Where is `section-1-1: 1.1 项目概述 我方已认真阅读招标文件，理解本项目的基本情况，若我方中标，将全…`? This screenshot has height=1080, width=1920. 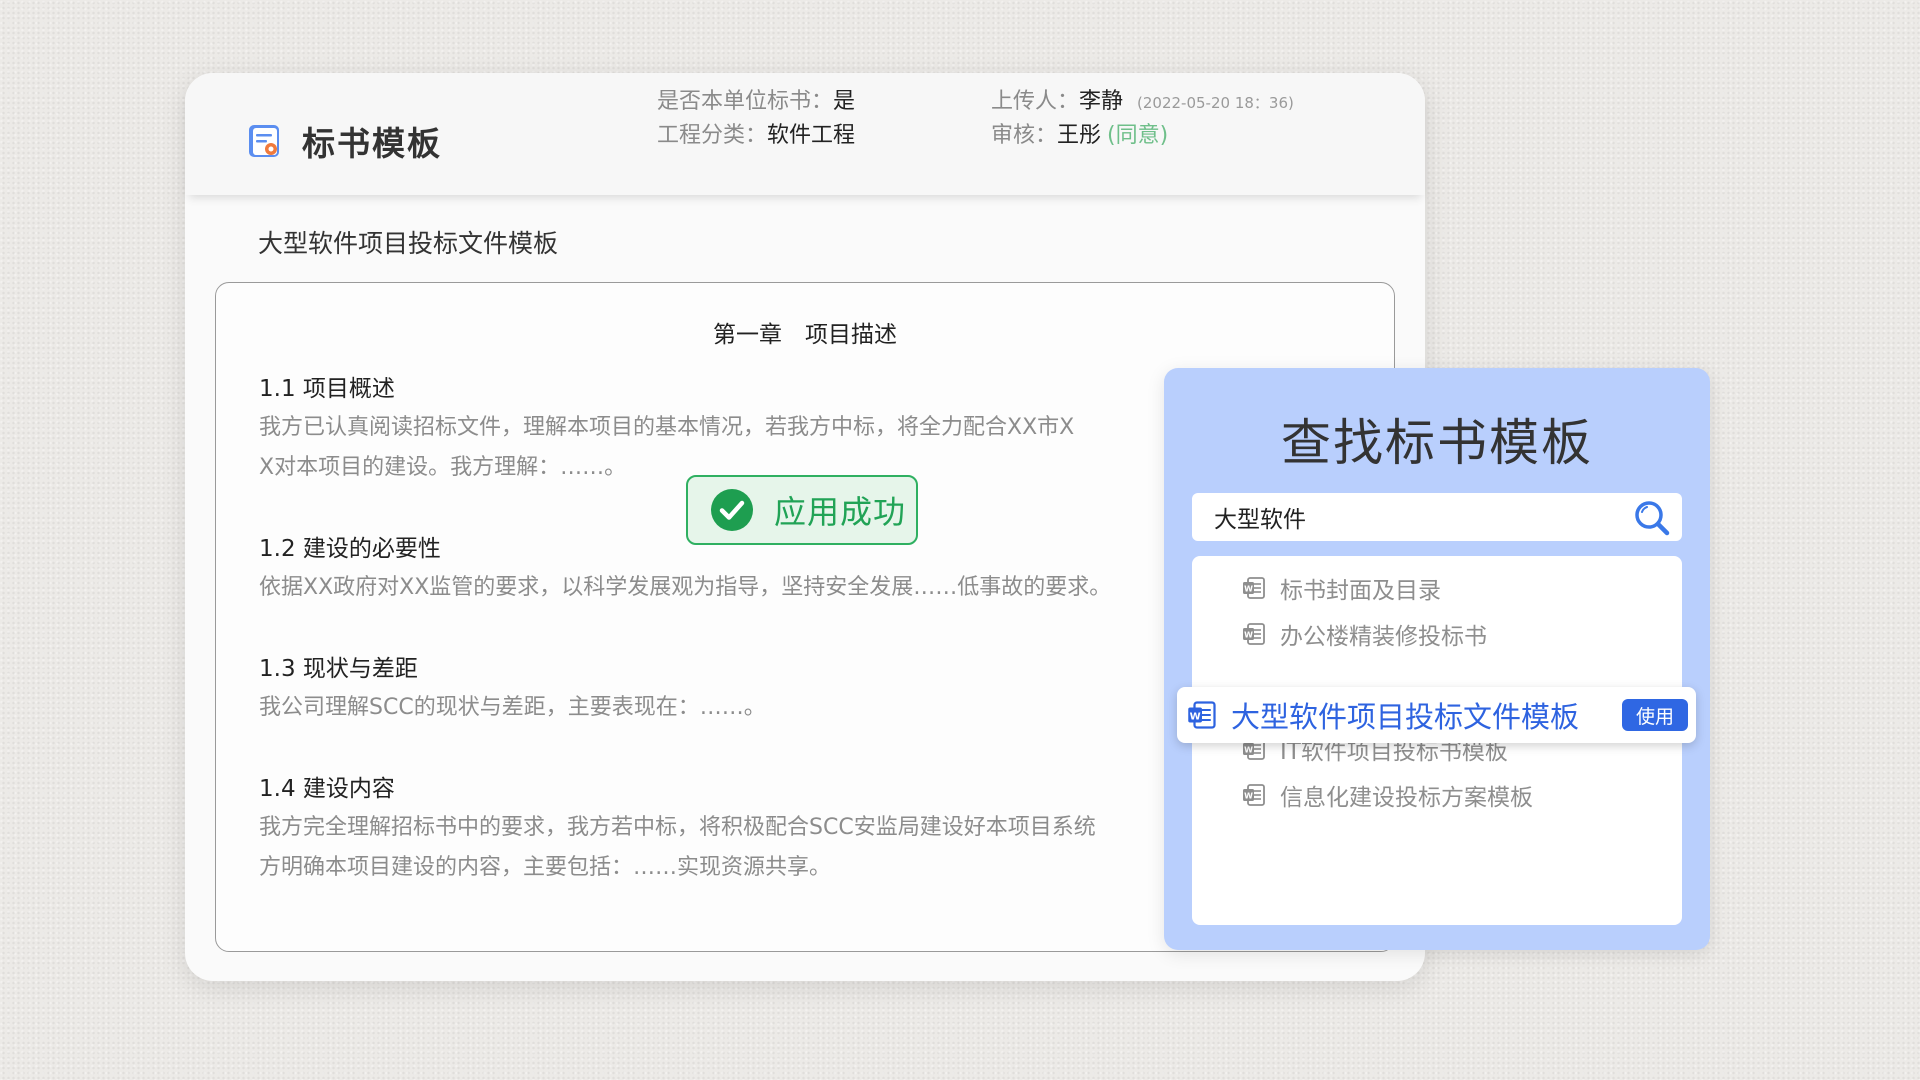 section-1-1: 1.1 项目概述 我方已认真阅读招标文件，理解本项目的基本情况，若我方中标，将全… is located at coordinates (667, 428).